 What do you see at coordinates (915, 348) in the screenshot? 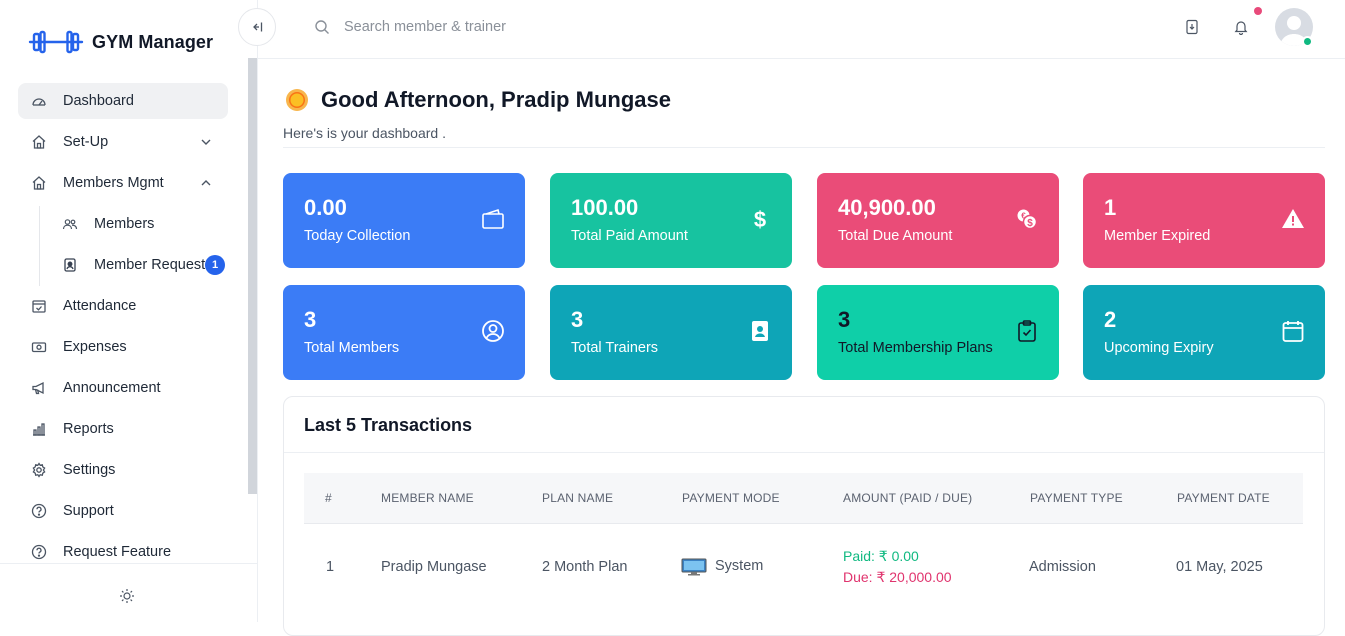
I see `stat-label: Total Membership Plans` at bounding box center [915, 348].